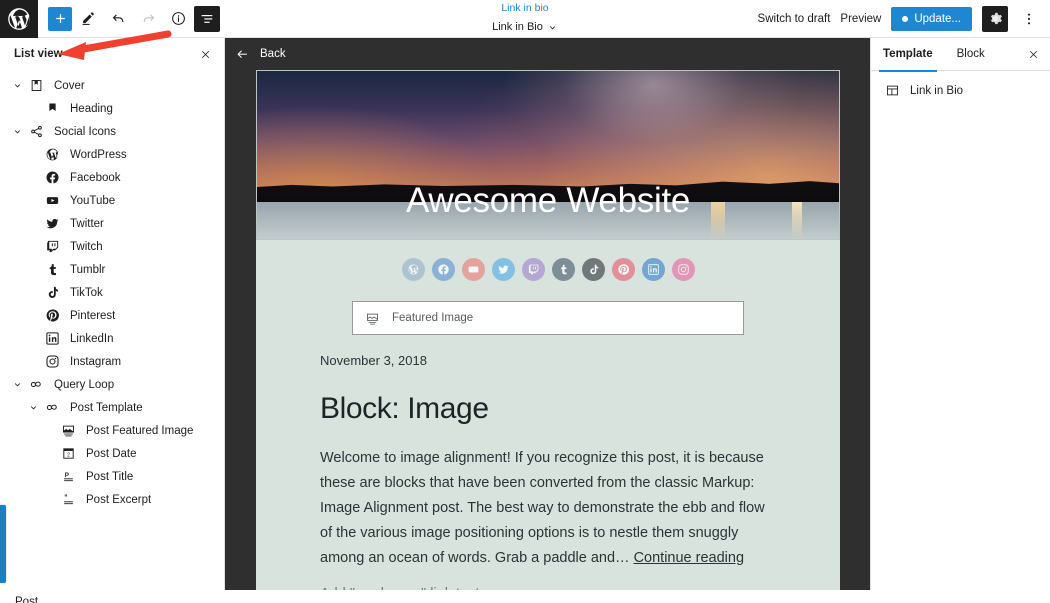 The height and width of the screenshot is (603, 1050). Describe the element at coordinates (273, 54) in the screenshot. I see `back-label: Back` at that location.